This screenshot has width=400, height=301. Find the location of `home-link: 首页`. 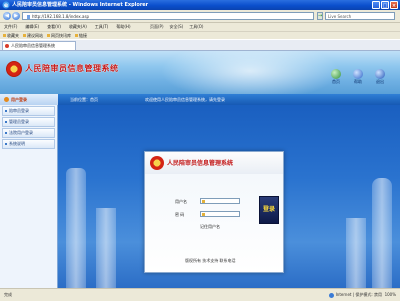

home-link: 首页 is located at coordinates (336, 77).